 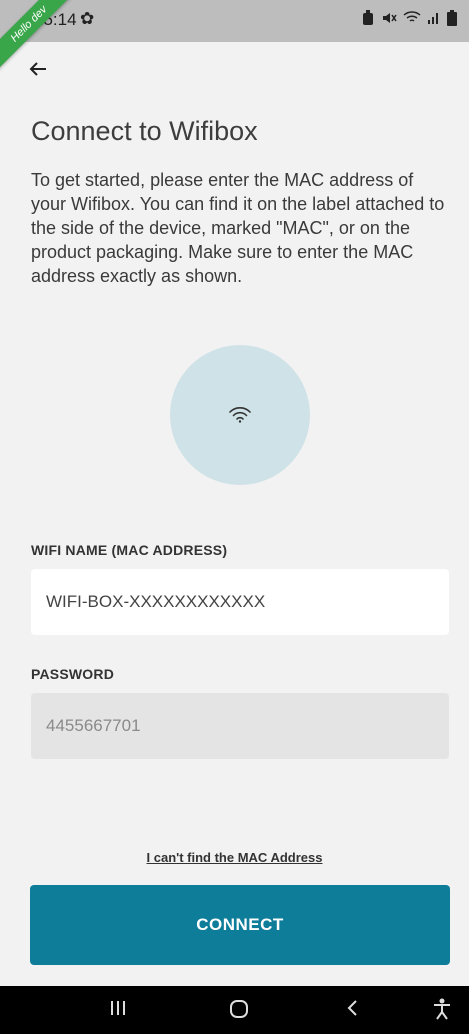 What do you see at coordinates (144, 131) in the screenshot?
I see `page-title: Connect to Wifibox` at bounding box center [144, 131].